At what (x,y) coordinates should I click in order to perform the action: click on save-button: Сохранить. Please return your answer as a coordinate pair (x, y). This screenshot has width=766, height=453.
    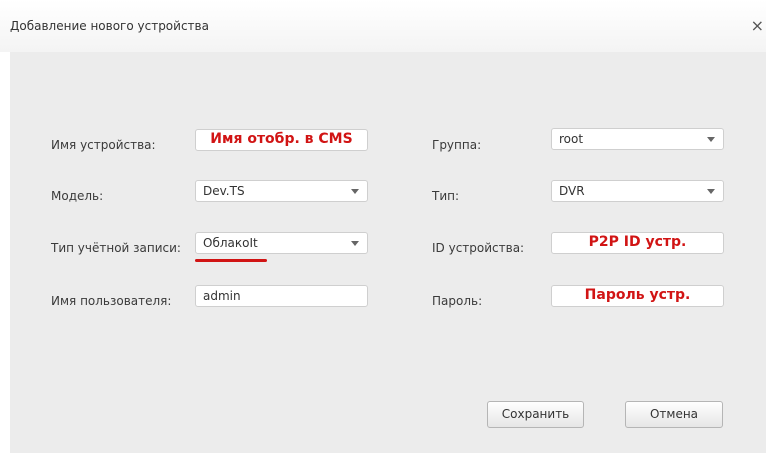
    Looking at the image, I should click on (535, 414).